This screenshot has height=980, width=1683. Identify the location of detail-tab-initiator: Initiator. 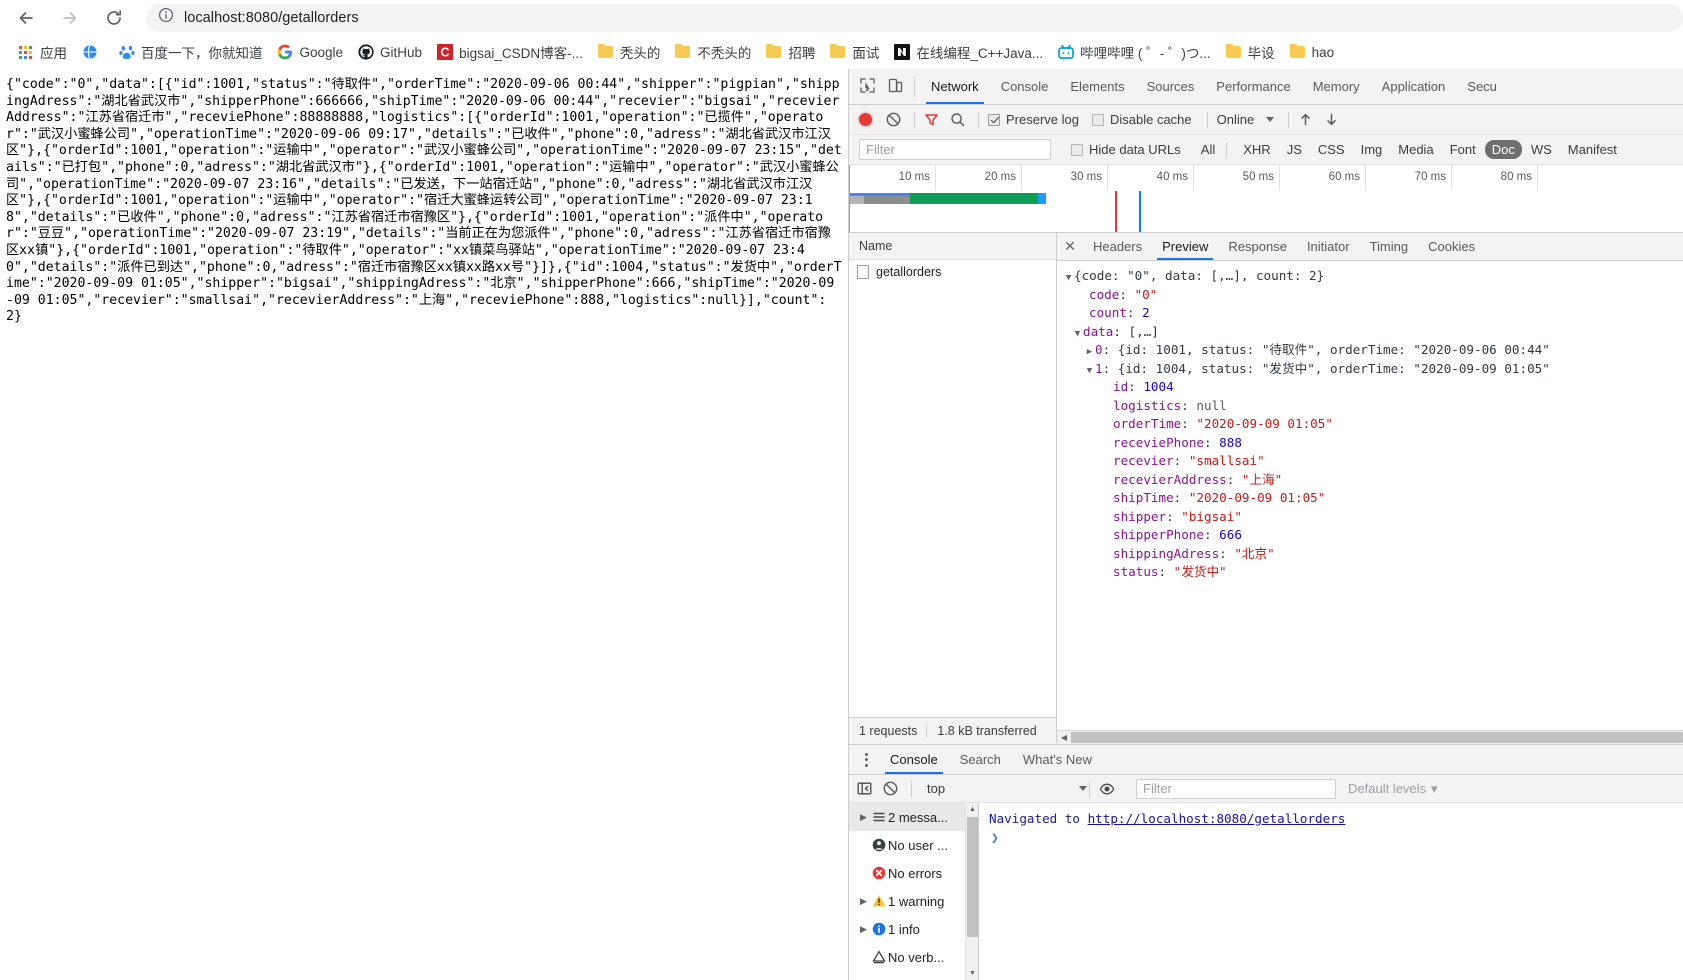
(1328, 246).